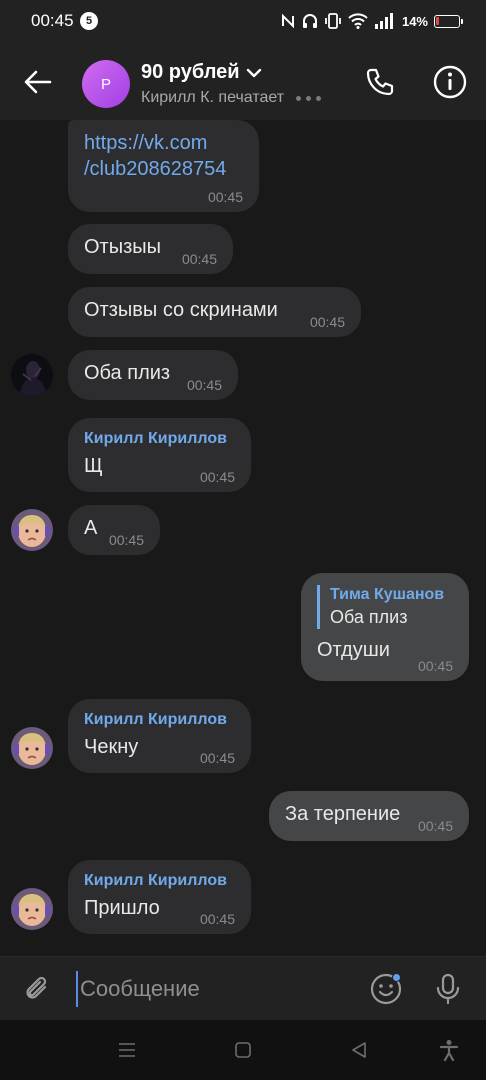  Describe the element at coordinates (123, 247) in the screenshot. I see `message-text: Отызыы` at that location.